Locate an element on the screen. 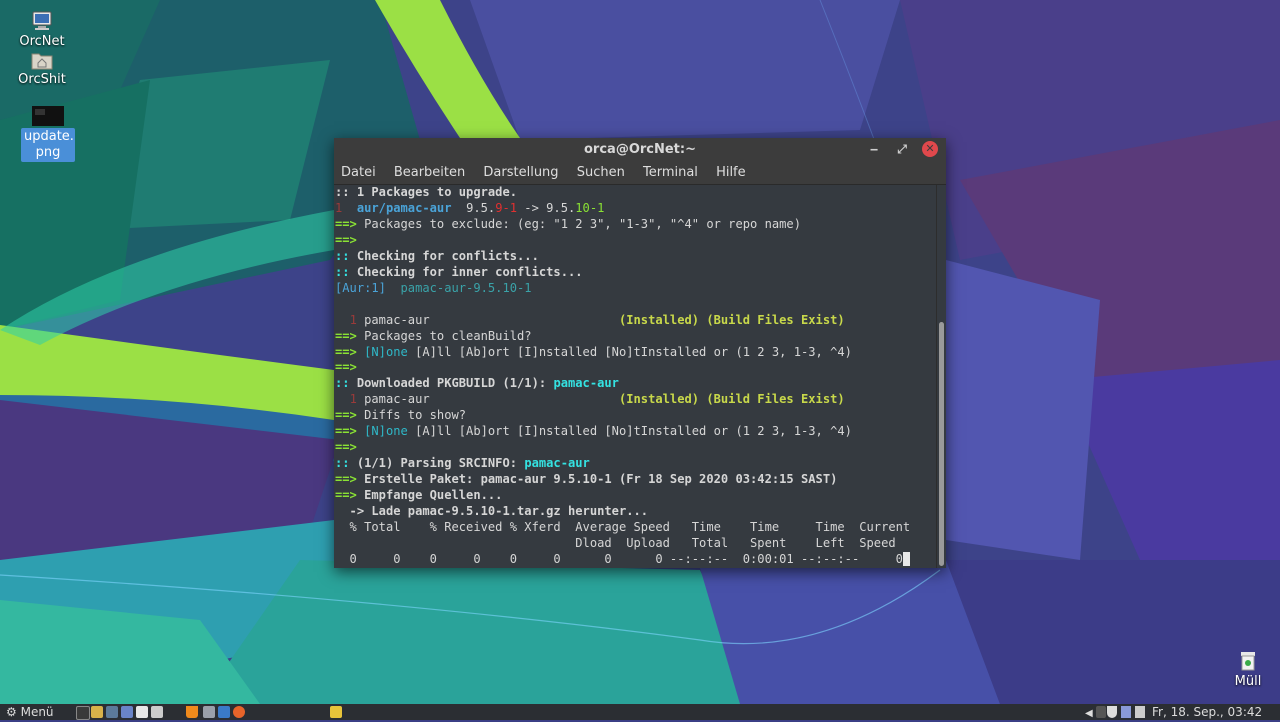  start-menu-button: ⚙ Menü is located at coordinates (30, 712).